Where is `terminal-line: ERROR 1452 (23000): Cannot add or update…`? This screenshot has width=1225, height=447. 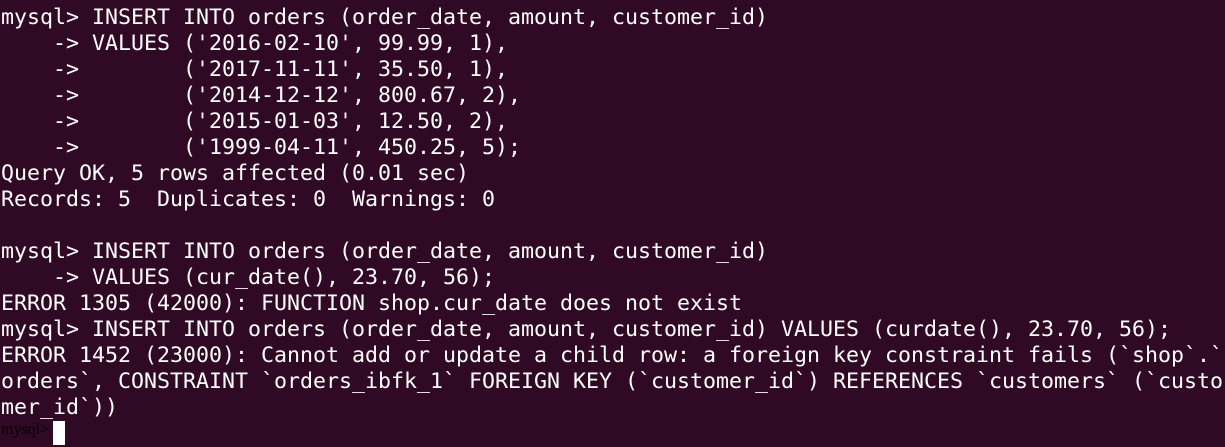
terminal-line: ERROR 1452 (23000): Cannot add or update… is located at coordinates (612, 355).